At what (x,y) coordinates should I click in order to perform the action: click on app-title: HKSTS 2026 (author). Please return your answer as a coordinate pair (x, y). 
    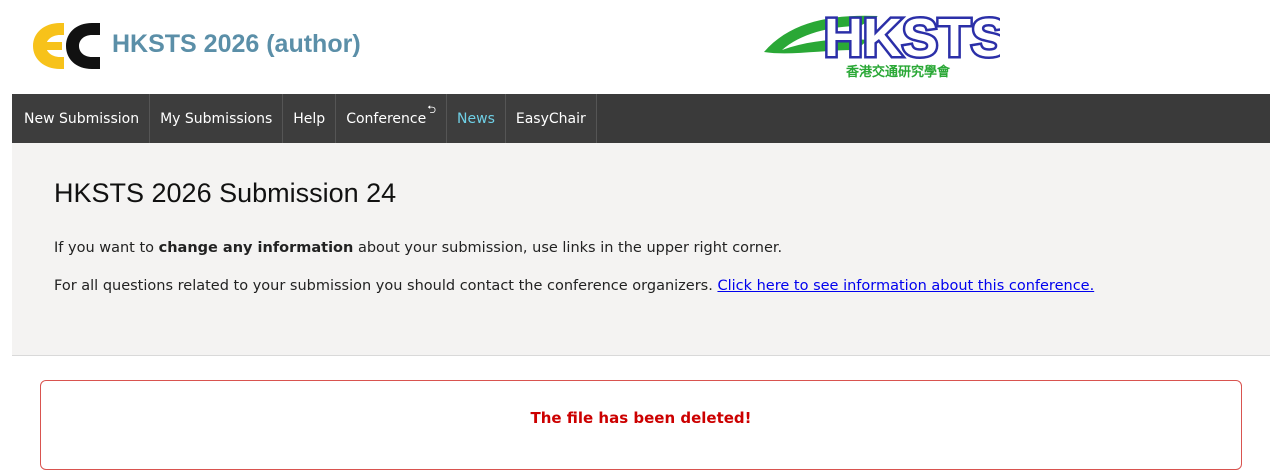
    Looking at the image, I should click on (236, 44).